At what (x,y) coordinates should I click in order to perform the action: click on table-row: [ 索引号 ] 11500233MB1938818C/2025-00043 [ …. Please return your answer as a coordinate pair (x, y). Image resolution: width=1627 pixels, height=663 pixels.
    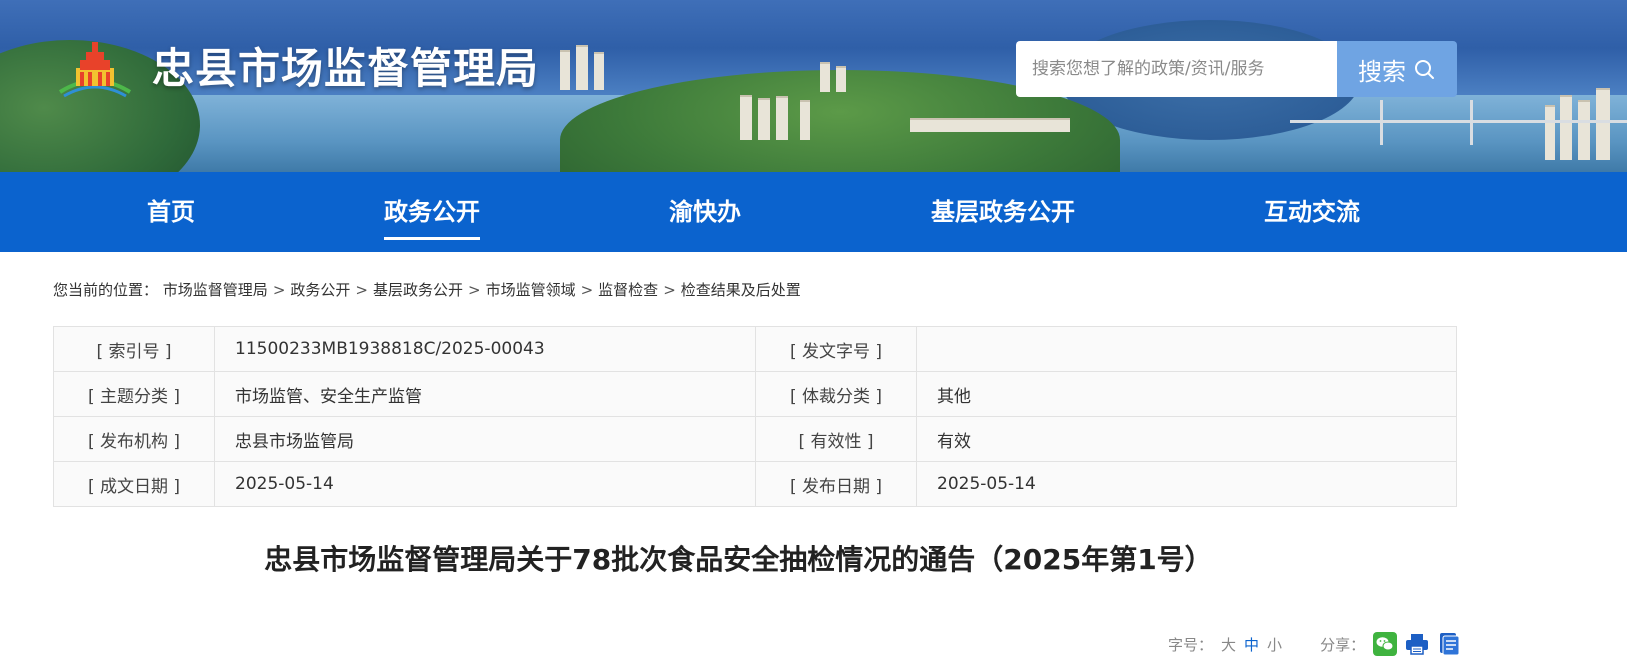
    Looking at the image, I should click on (755, 349).